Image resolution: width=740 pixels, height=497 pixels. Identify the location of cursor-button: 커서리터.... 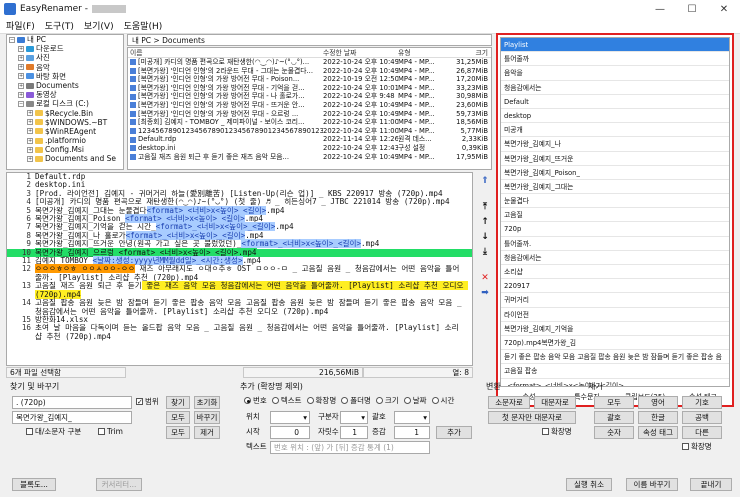
(119, 484).